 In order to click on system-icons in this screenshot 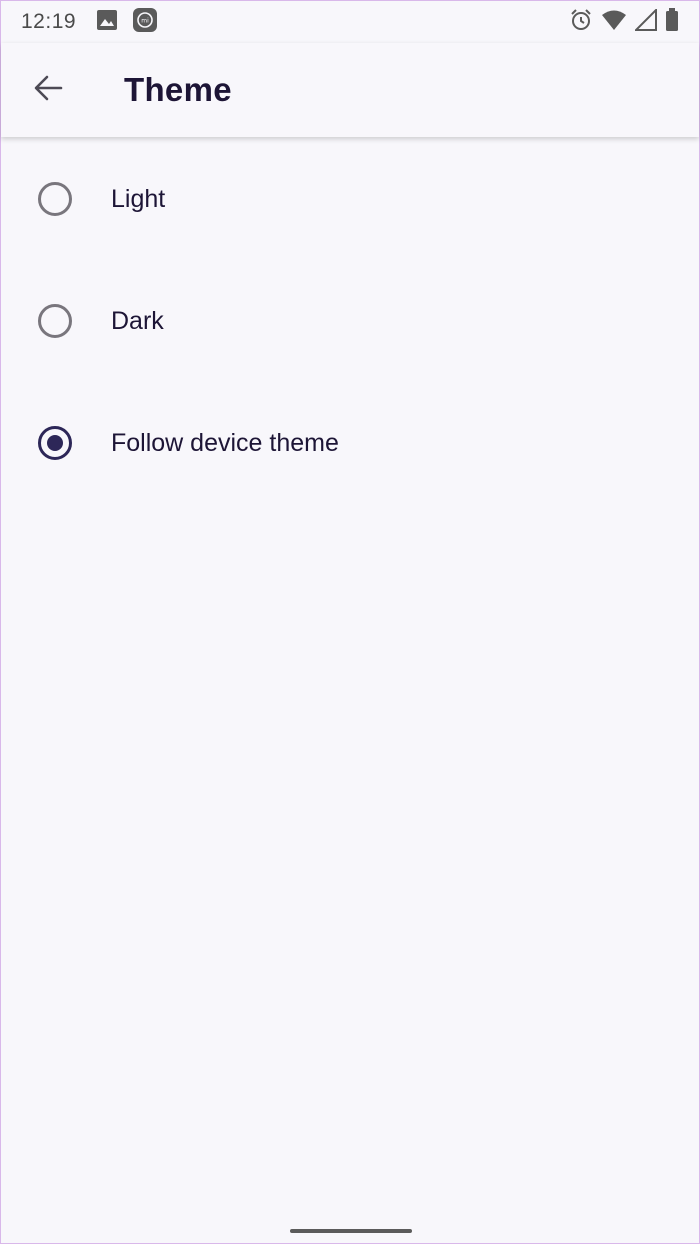, I will do `click(624, 22)`.